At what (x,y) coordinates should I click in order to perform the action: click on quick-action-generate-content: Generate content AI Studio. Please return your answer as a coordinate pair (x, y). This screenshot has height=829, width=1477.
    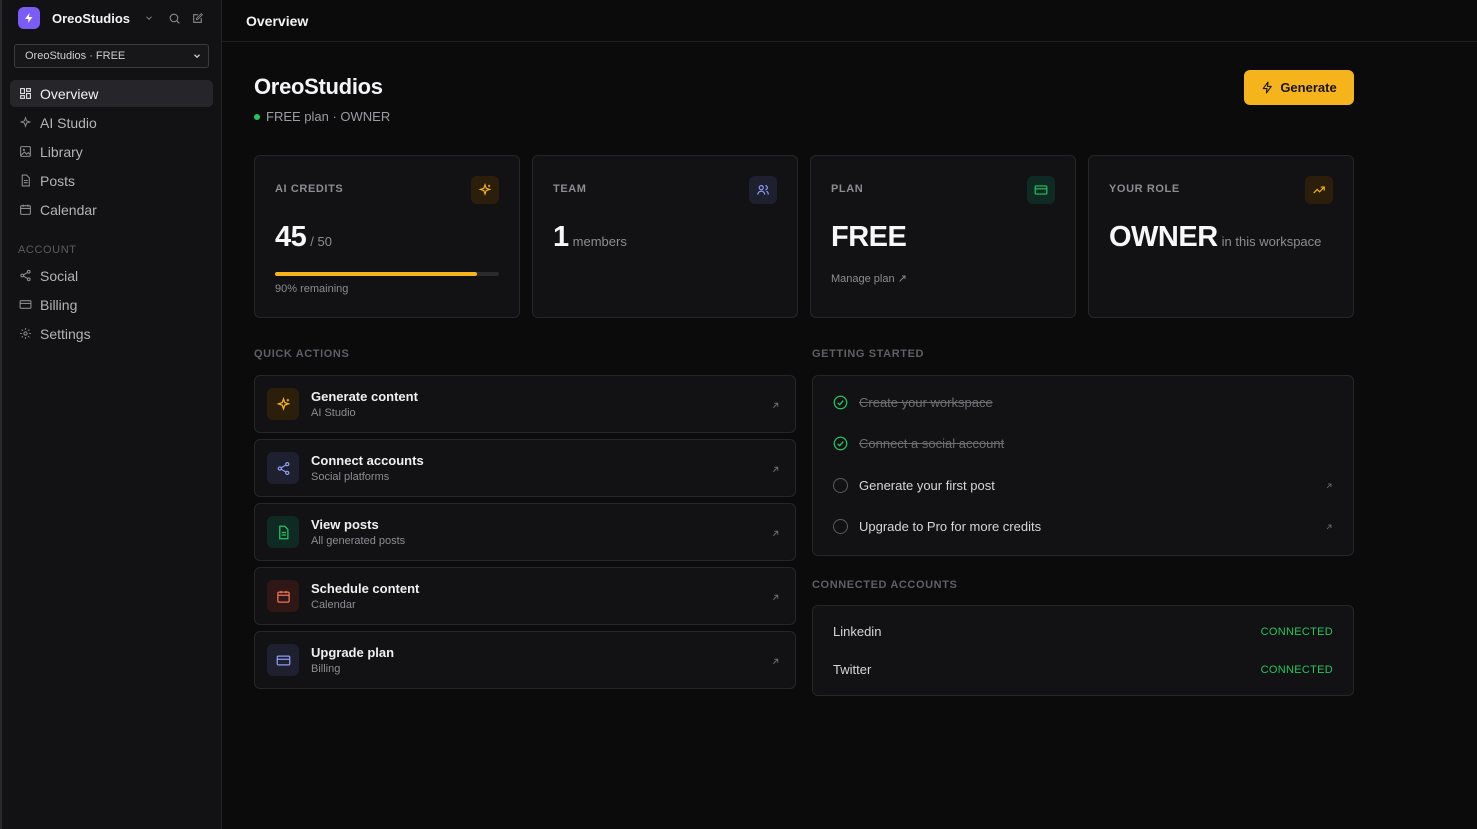
    Looking at the image, I should click on (525, 404).